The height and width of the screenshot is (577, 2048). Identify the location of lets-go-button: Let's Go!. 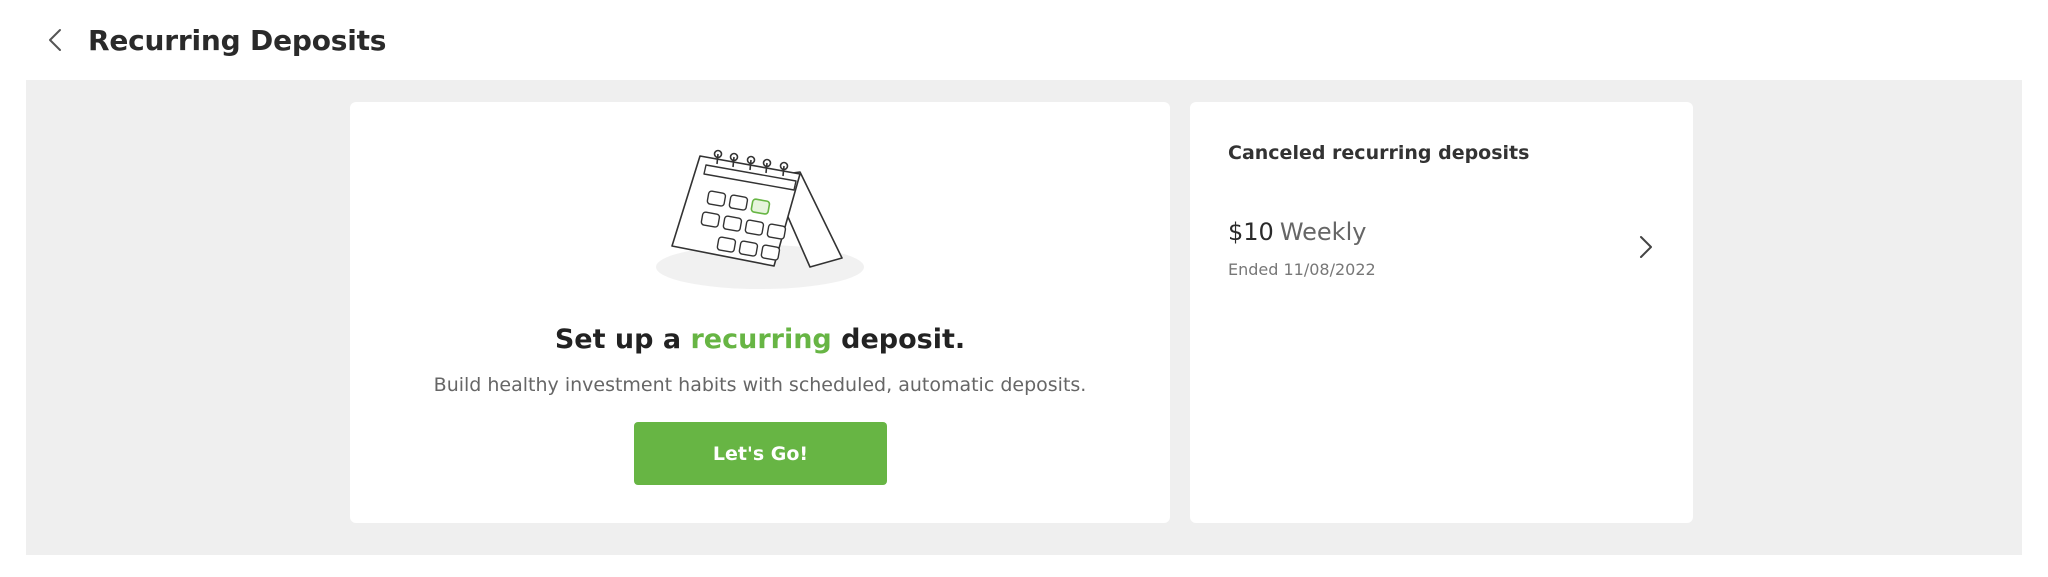
(760, 453).